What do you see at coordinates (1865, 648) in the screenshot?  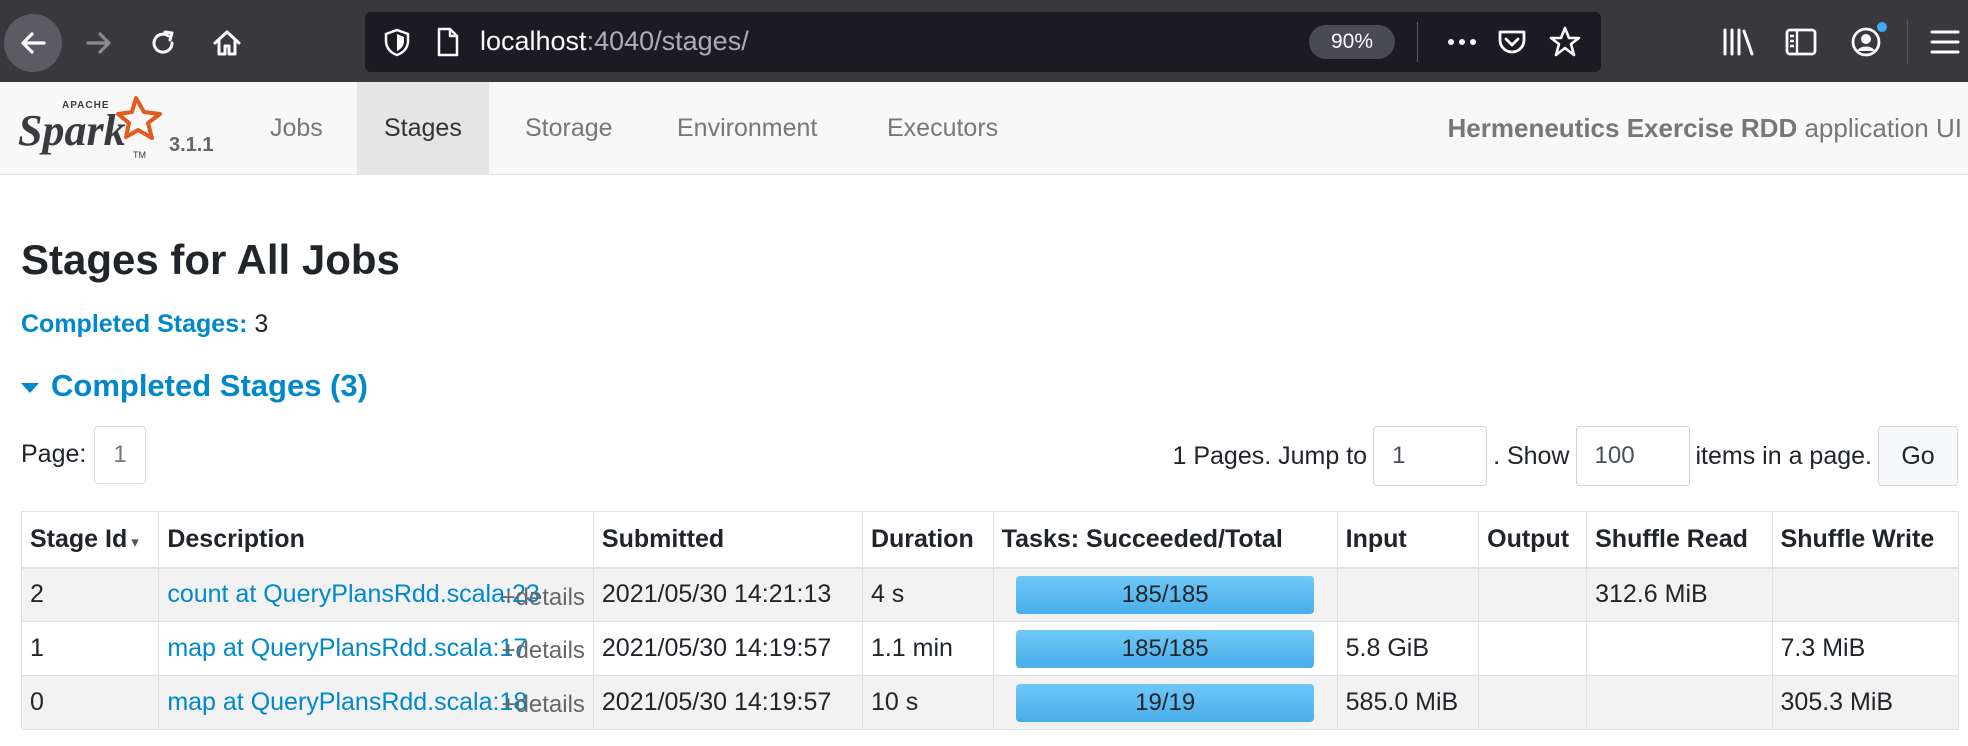 I see `shuffle-write-cell: 7.3 MiB` at bounding box center [1865, 648].